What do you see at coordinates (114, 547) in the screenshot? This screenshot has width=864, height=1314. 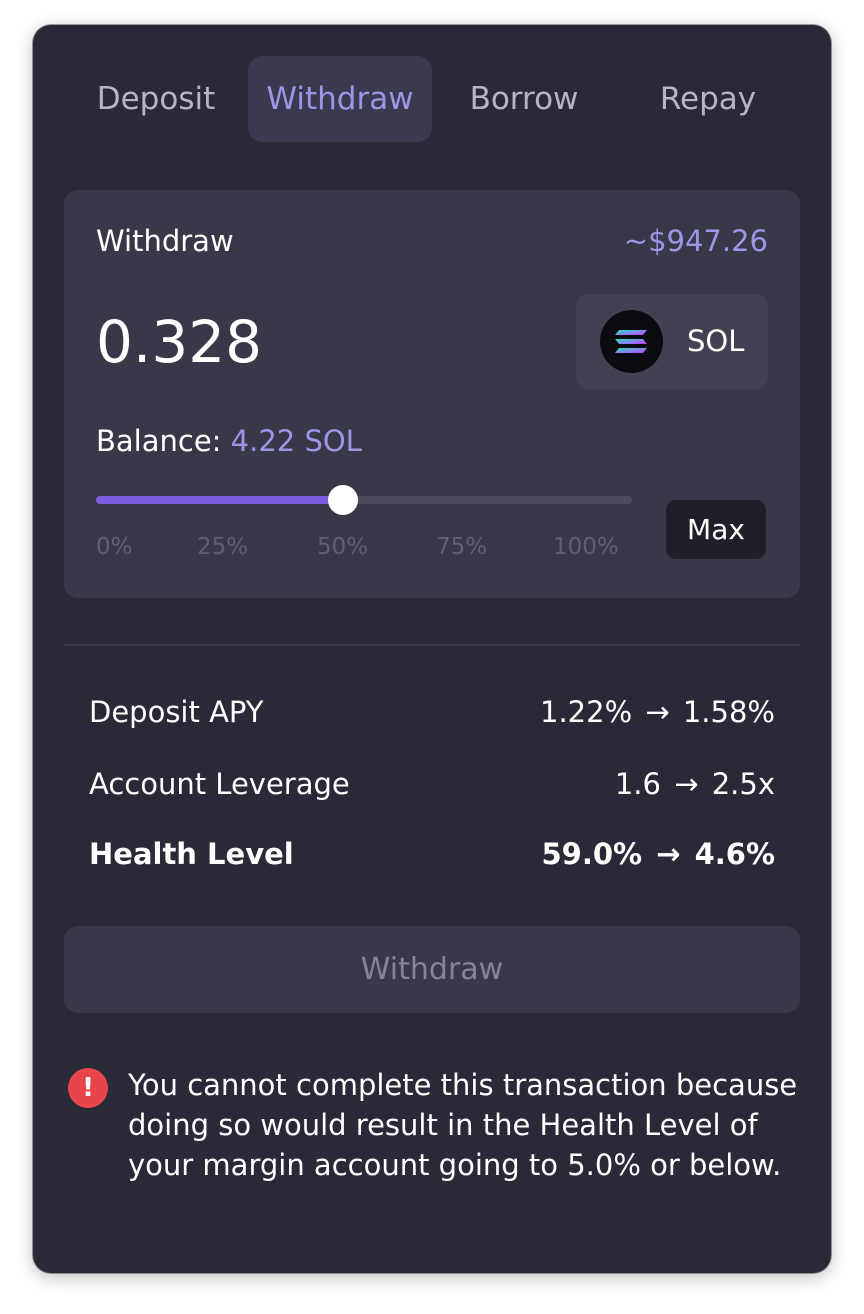 I see `slider-tick-0: 0%` at bounding box center [114, 547].